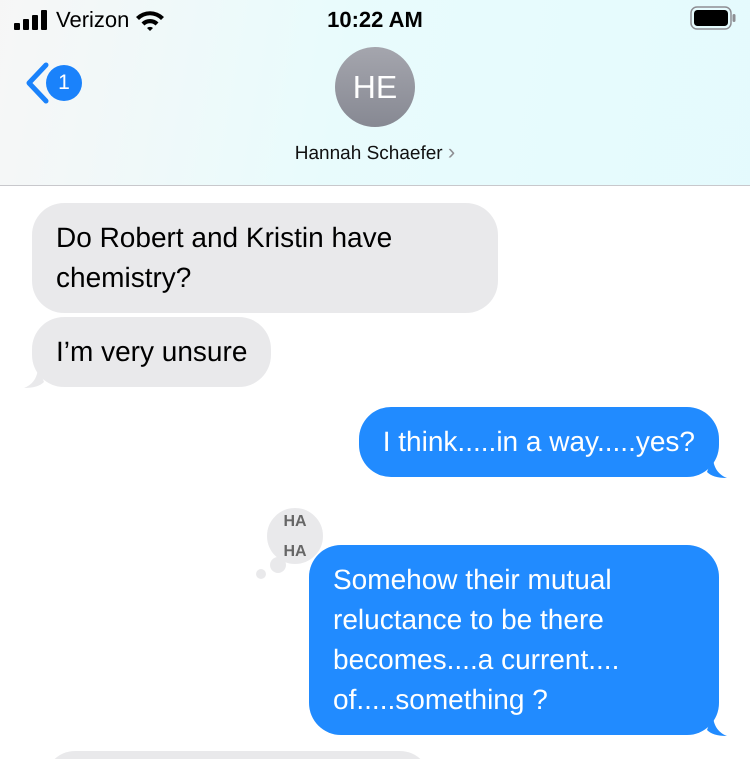  I want to click on signal-icon, so click(32, 20).